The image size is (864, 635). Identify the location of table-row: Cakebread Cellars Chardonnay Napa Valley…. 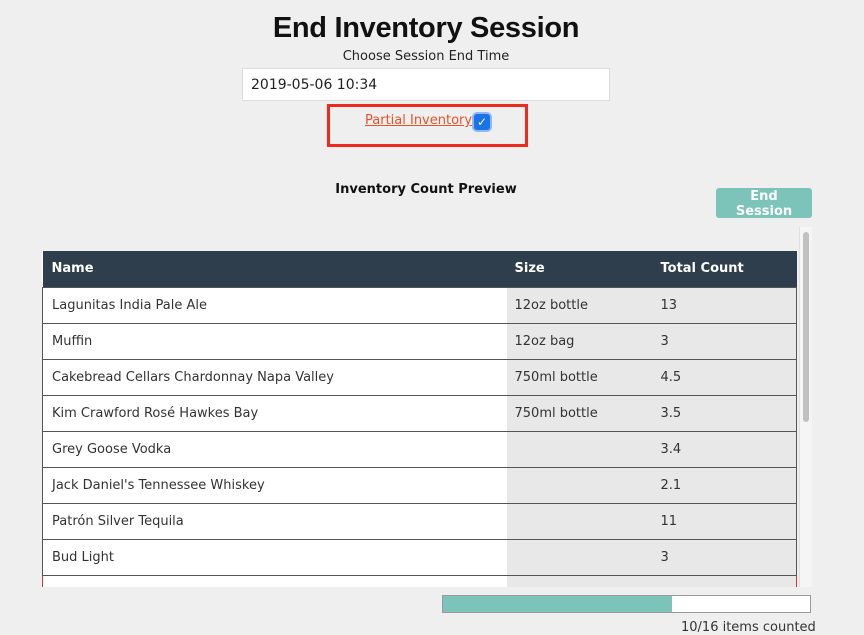
(419, 376).